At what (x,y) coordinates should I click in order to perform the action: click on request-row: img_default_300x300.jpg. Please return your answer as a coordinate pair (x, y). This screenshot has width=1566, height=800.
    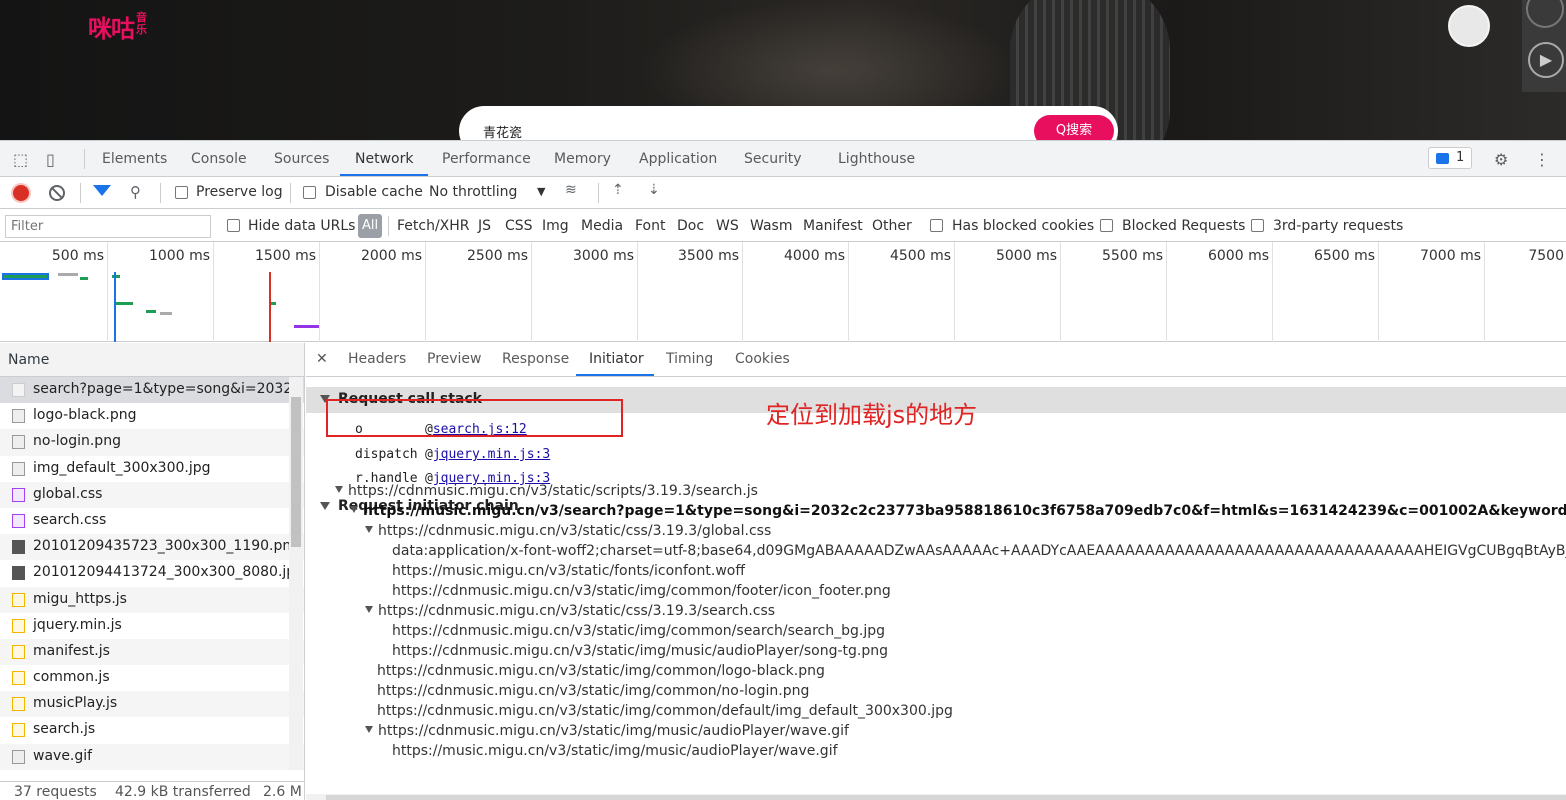
    Looking at the image, I should click on (152, 469).